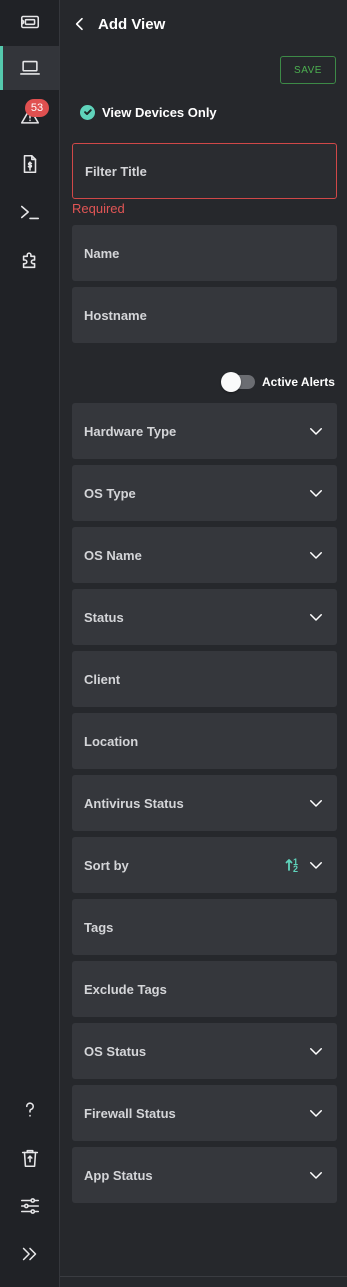  What do you see at coordinates (125, 989) in the screenshot?
I see `exclude-tags-label: Exclude Tags` at bounding box center [125, 989].